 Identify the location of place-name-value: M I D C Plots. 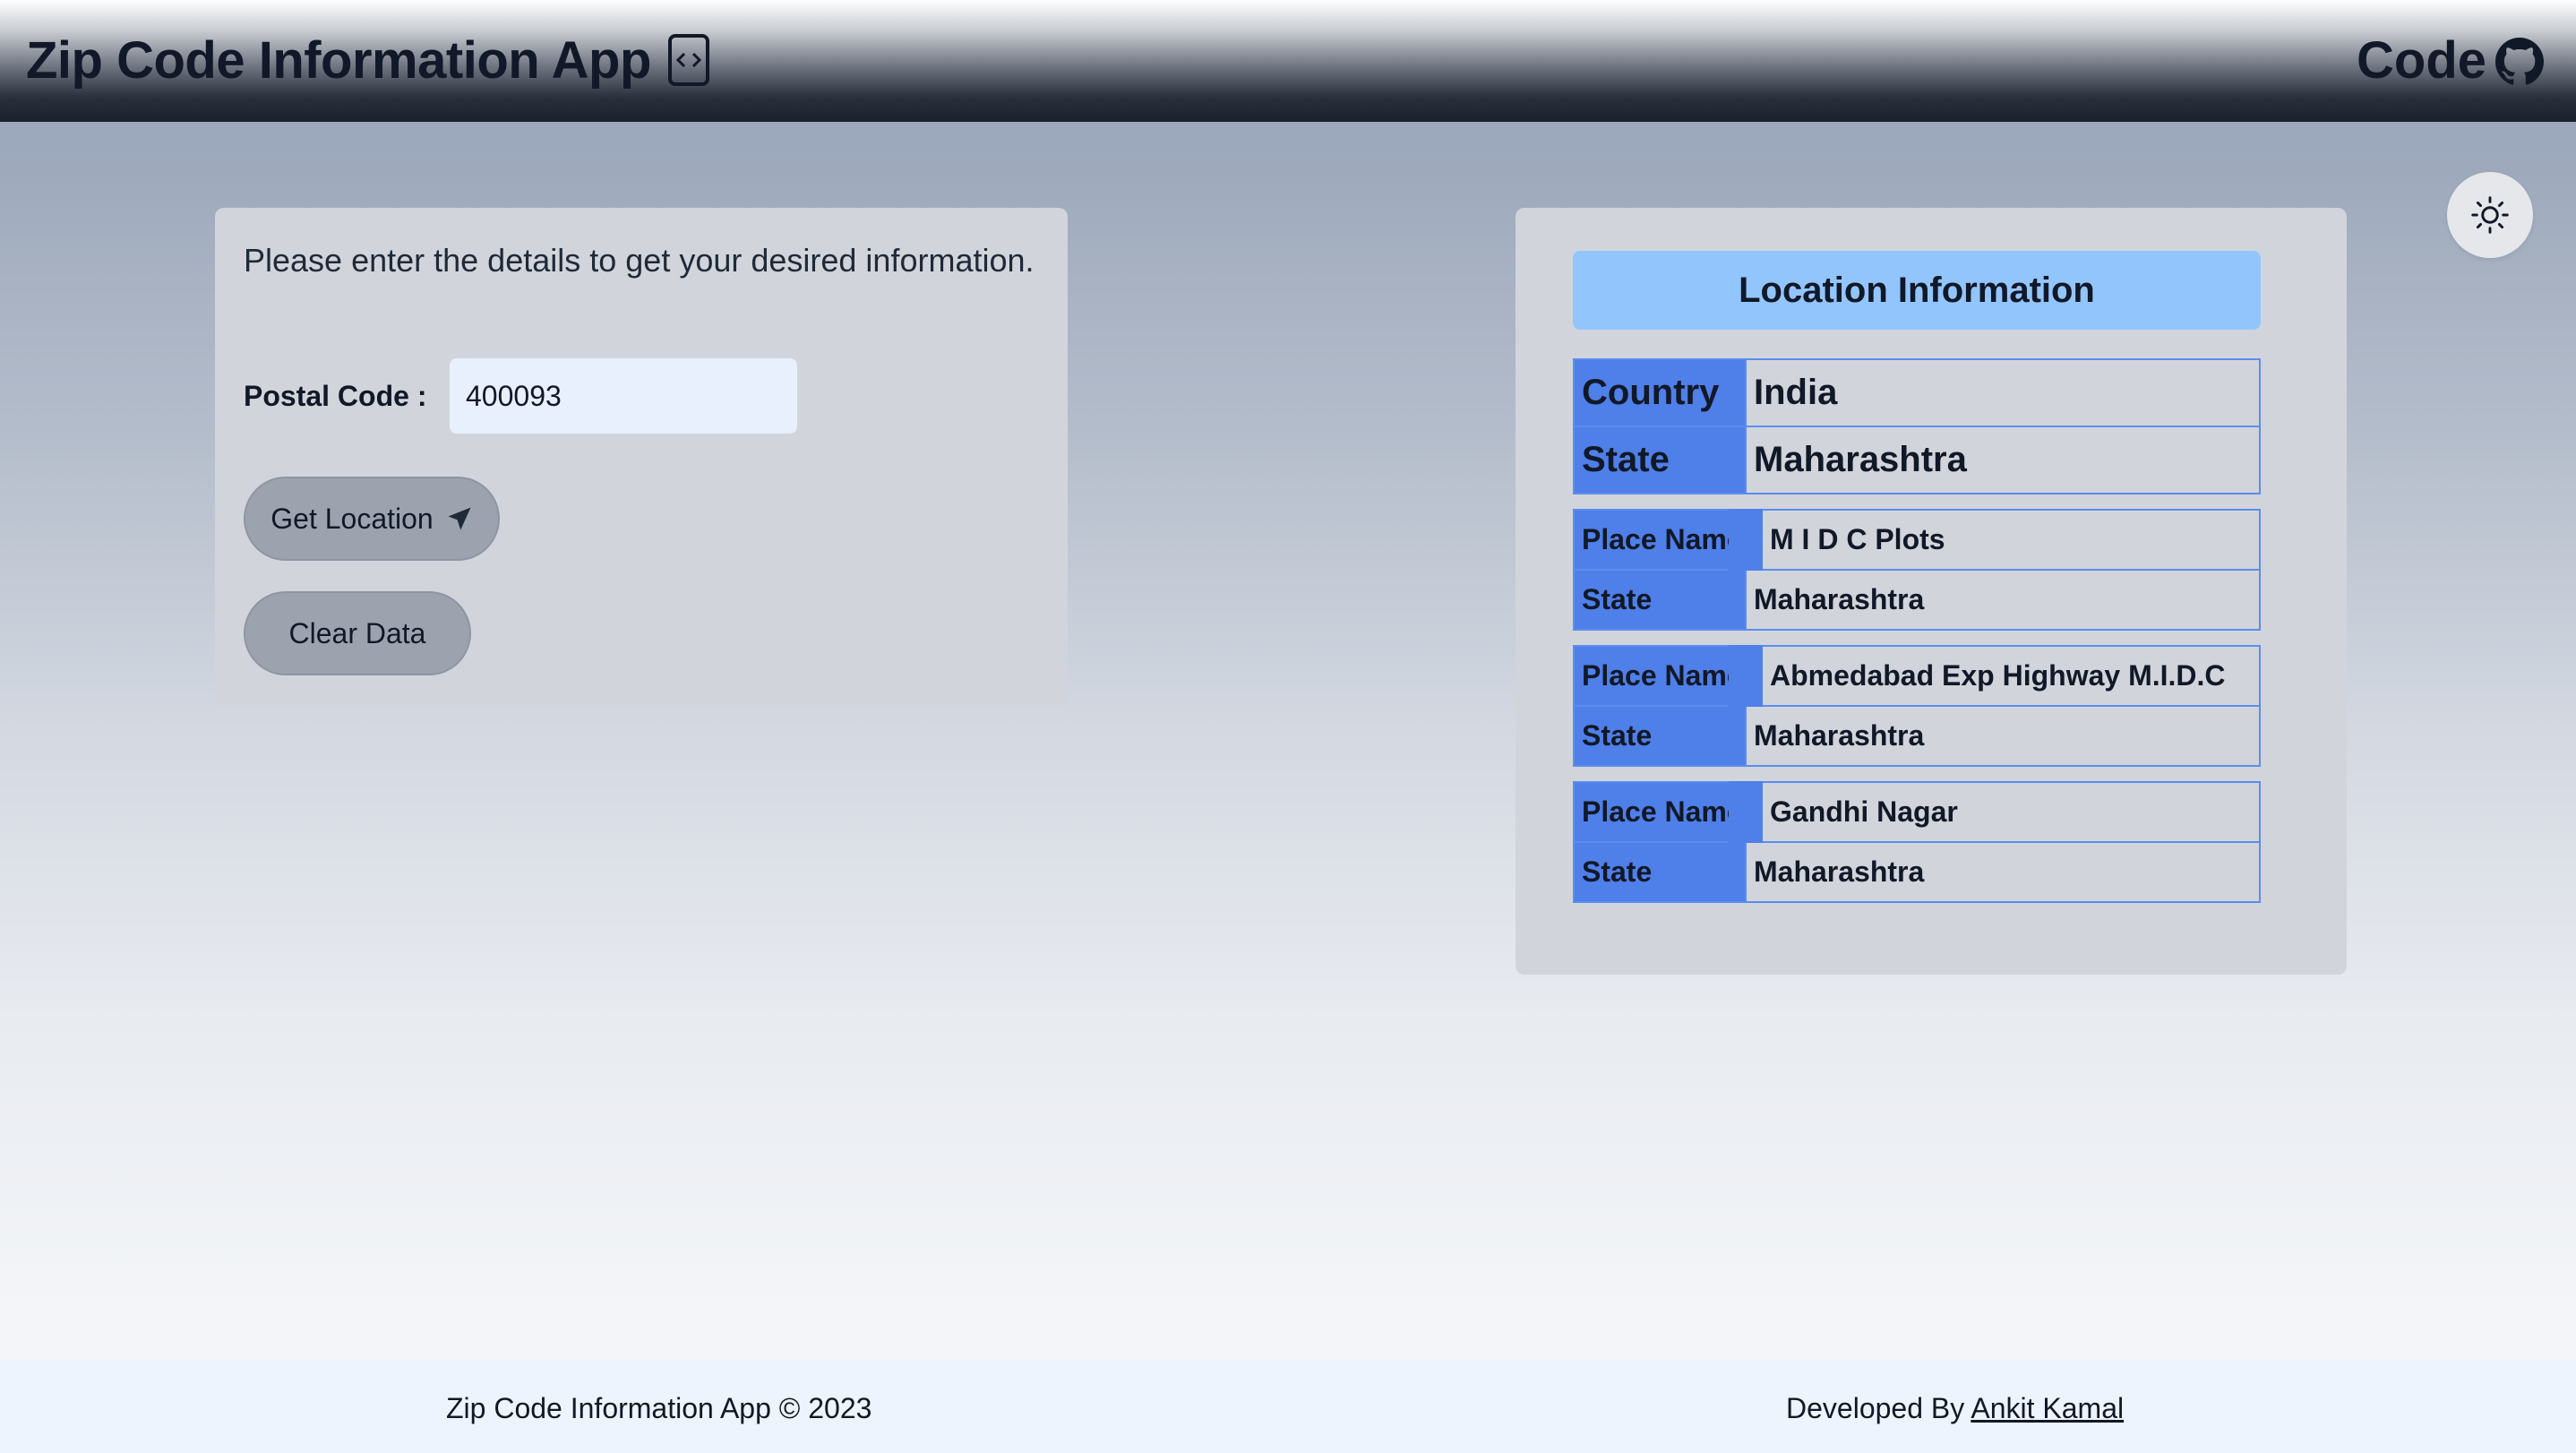
(2003, 540).